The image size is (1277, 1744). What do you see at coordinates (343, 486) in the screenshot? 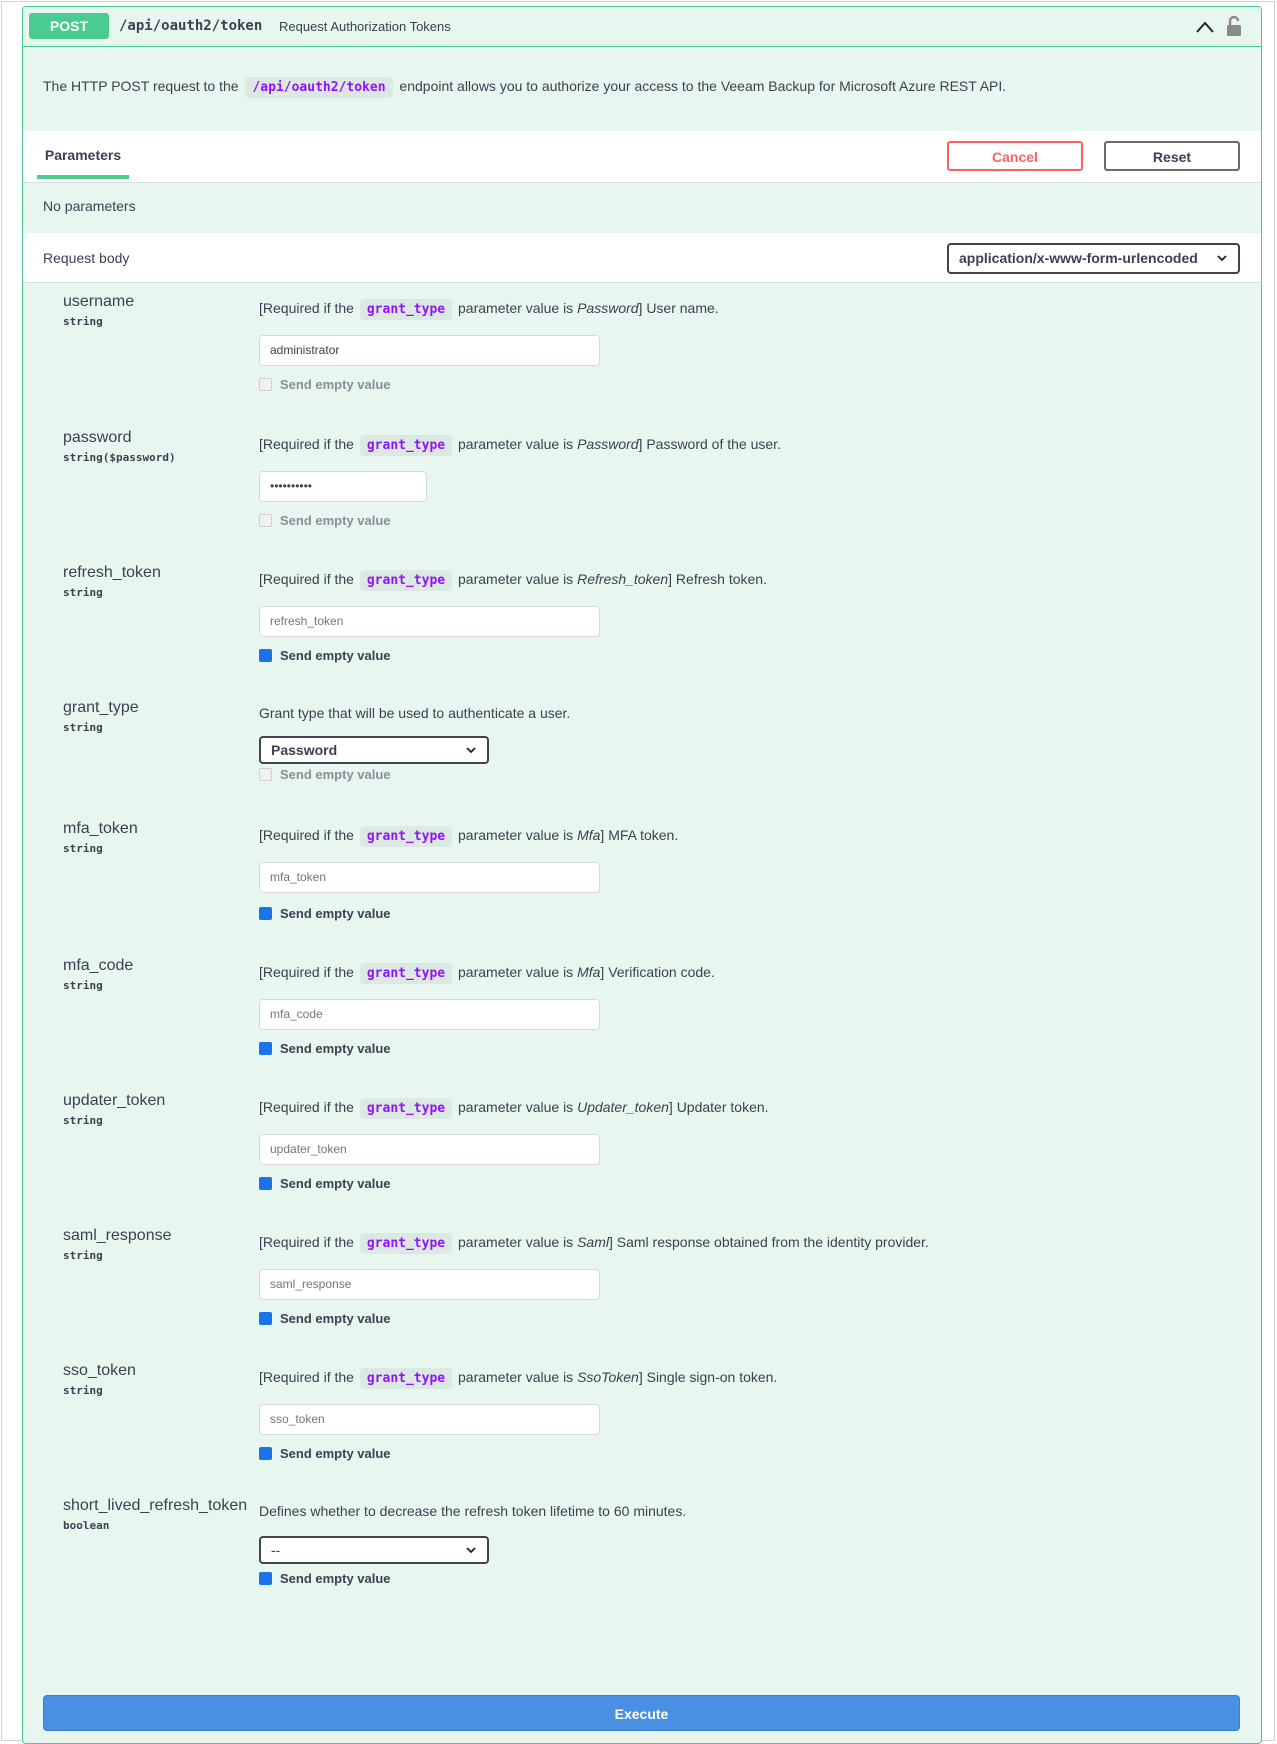
I see `password-input: ••••••••••` at bounding box center [343, 486].